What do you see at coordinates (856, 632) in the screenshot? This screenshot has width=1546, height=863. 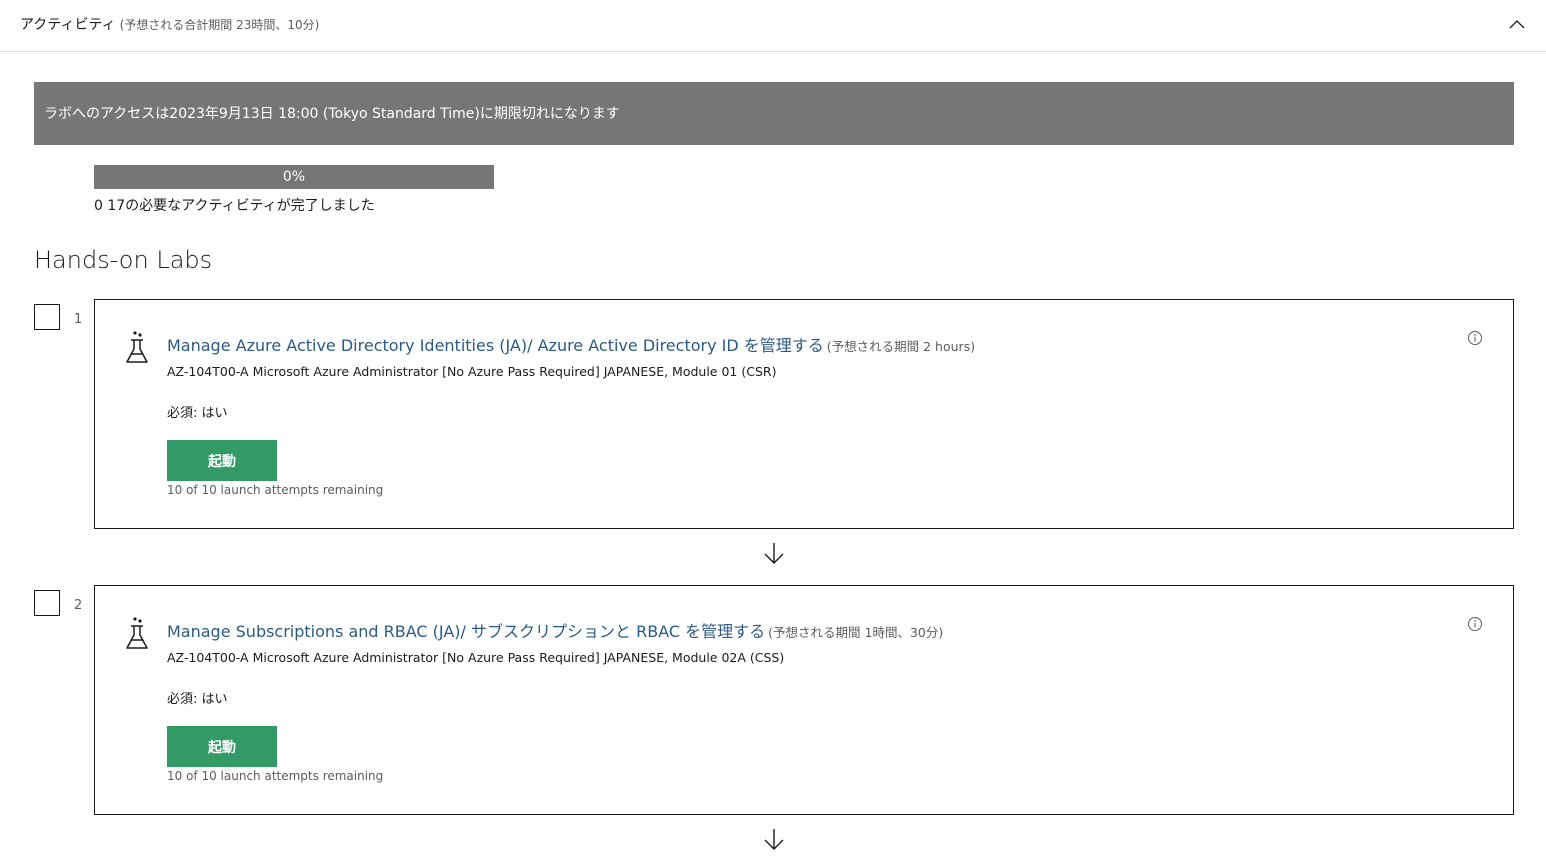 I see `lab-2-duration: (予想される期間 1時間、30分)` at bounding box center [856, 632].